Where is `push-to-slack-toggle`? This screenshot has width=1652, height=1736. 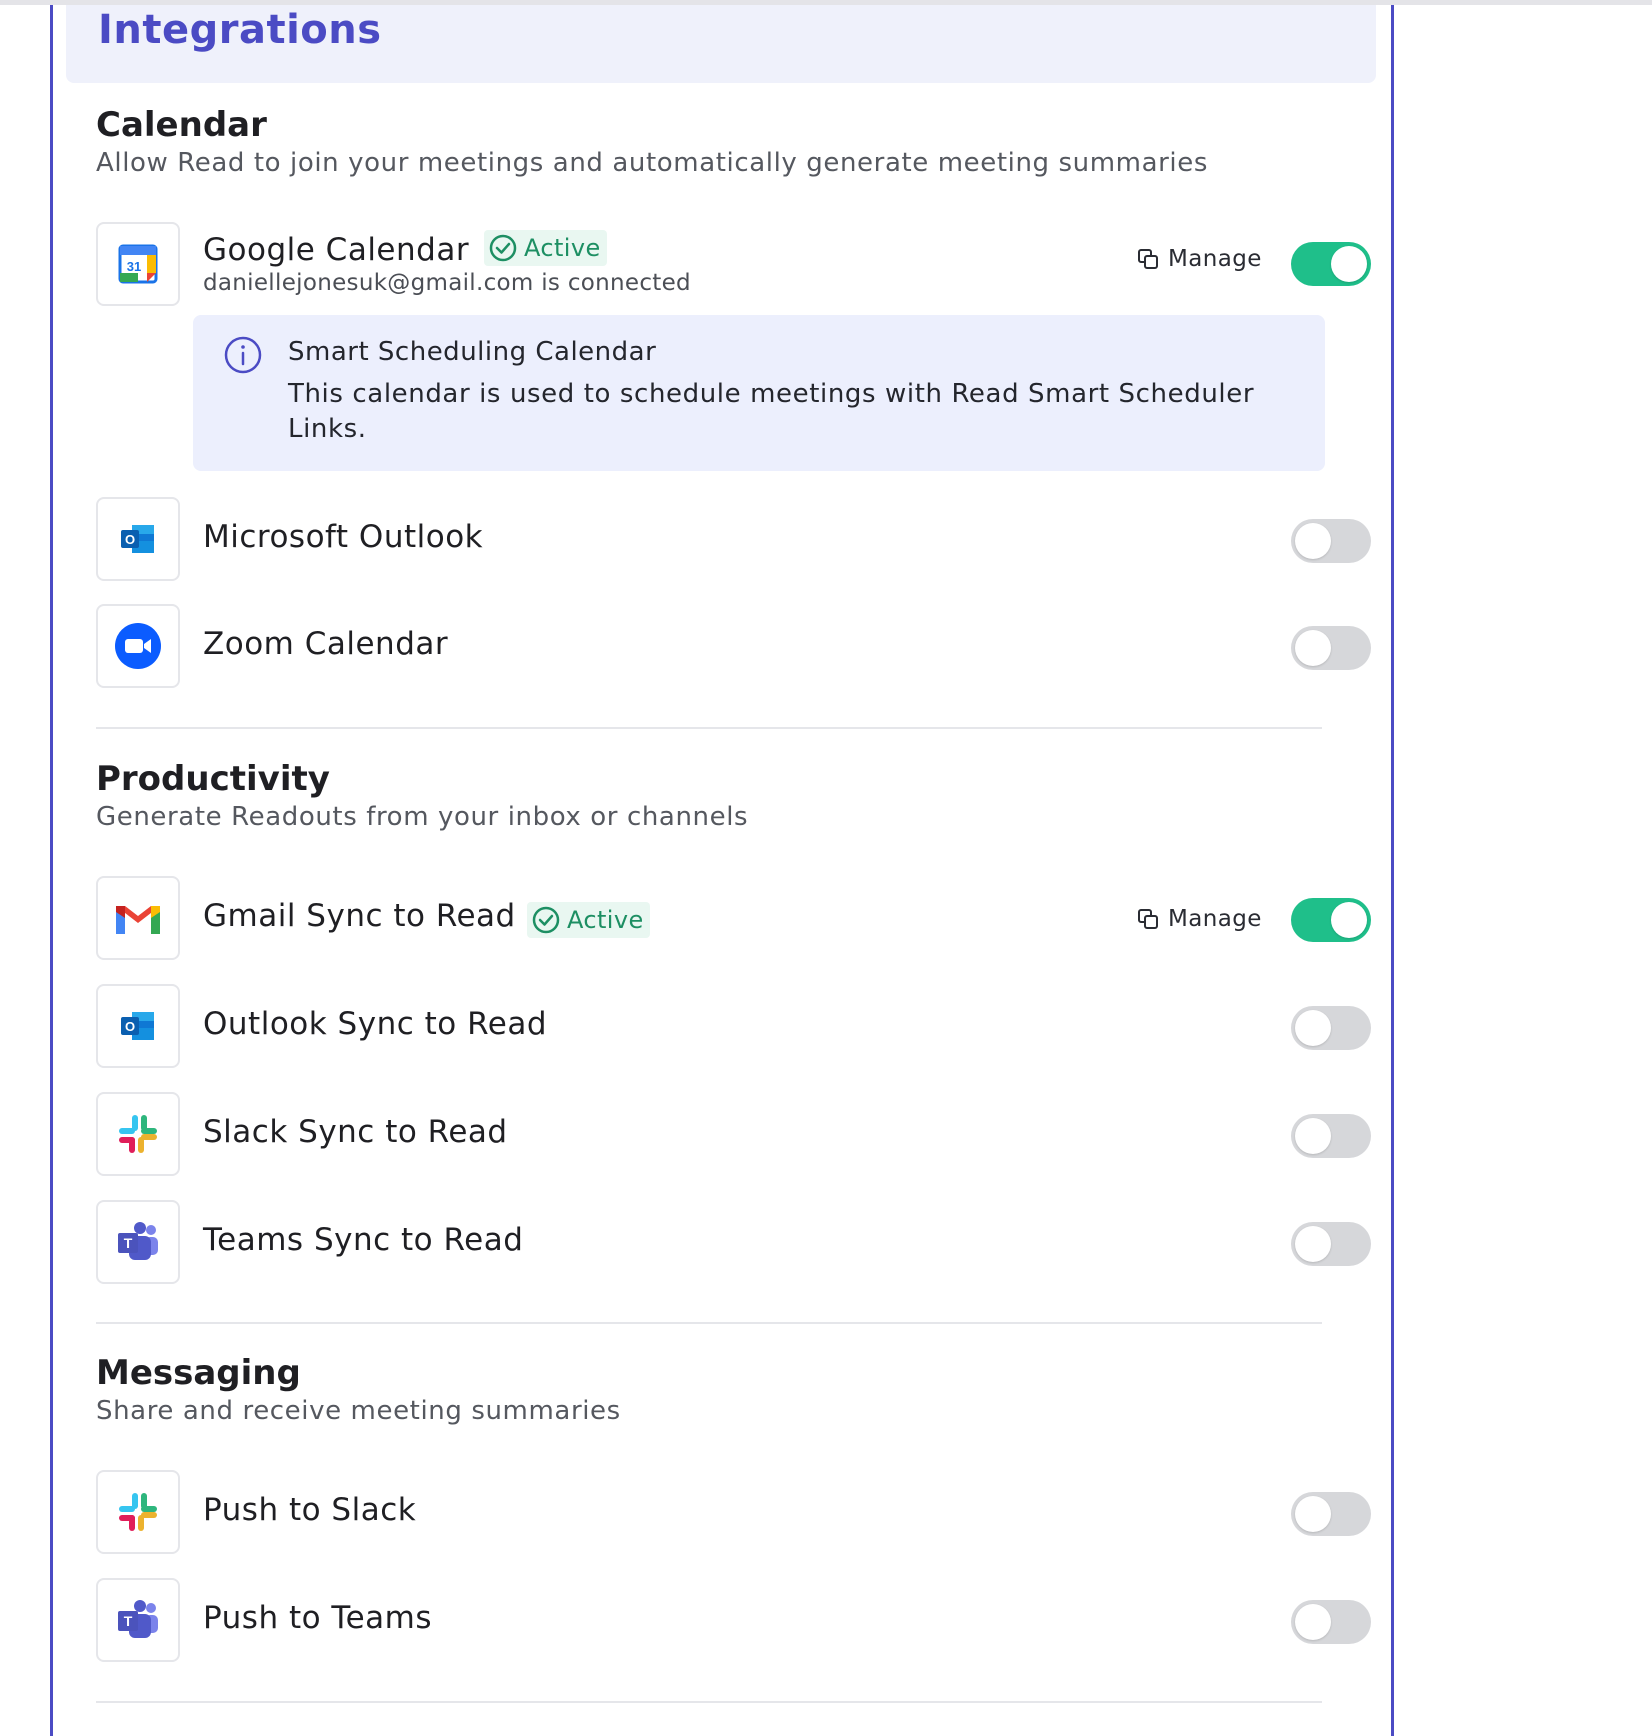 push-to-slack-toggle is located at coordinates (1331, 1514).